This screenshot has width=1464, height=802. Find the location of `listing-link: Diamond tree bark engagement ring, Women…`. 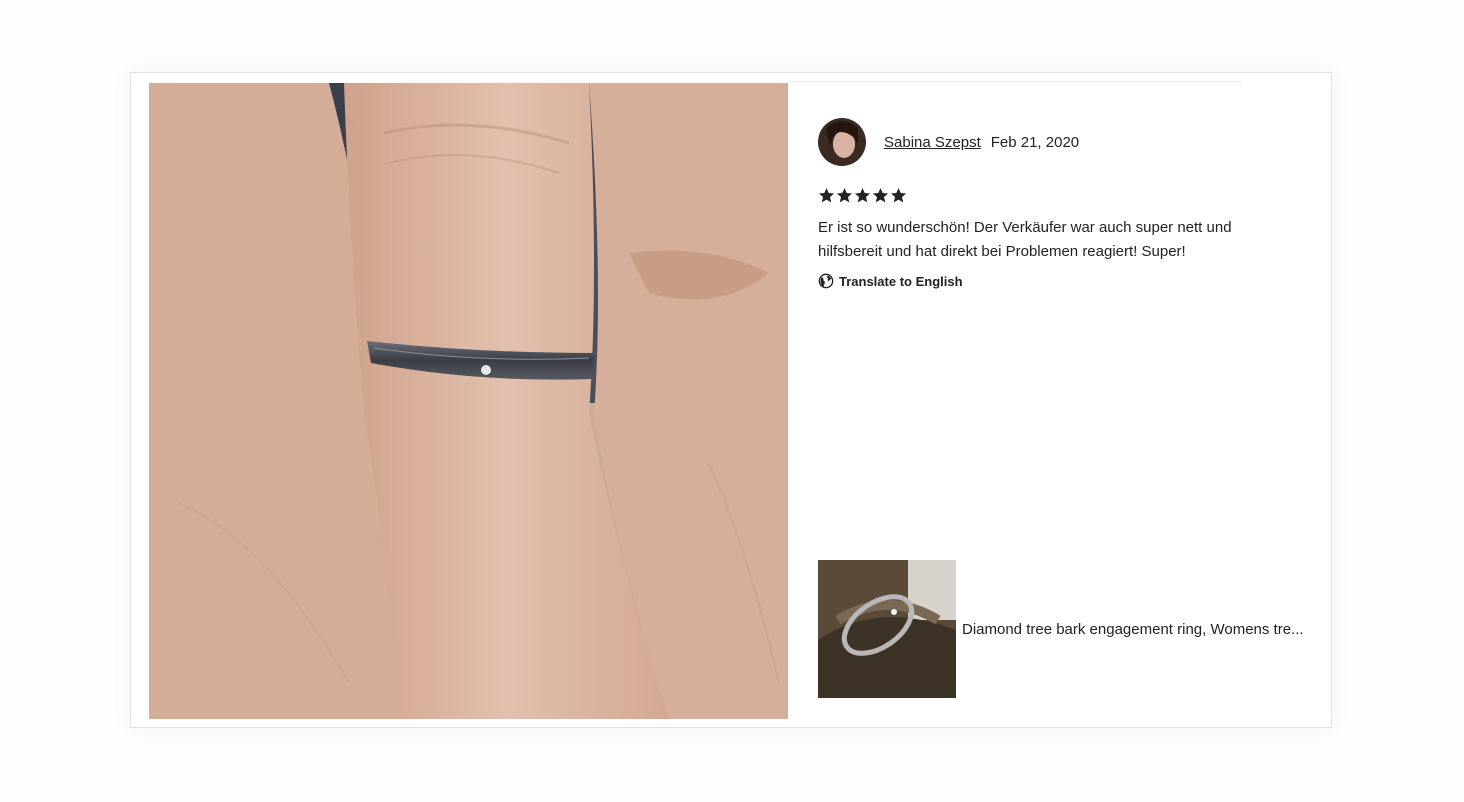

listing-link: Diamond tree bark engagement ring, Women… is located at coordinates (1068, 629).